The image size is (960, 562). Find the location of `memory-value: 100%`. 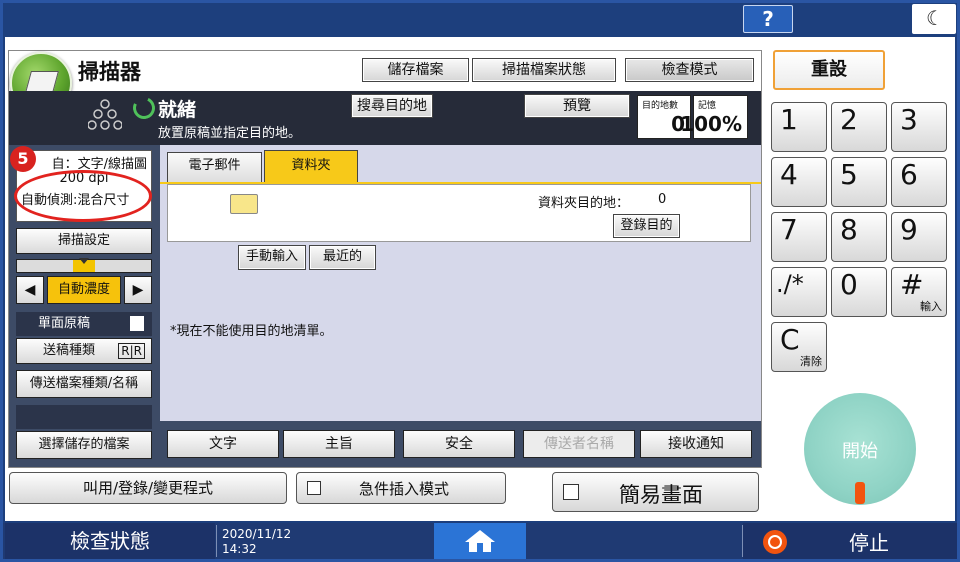

memory-value: 100% is located at coordinates (711, 124).